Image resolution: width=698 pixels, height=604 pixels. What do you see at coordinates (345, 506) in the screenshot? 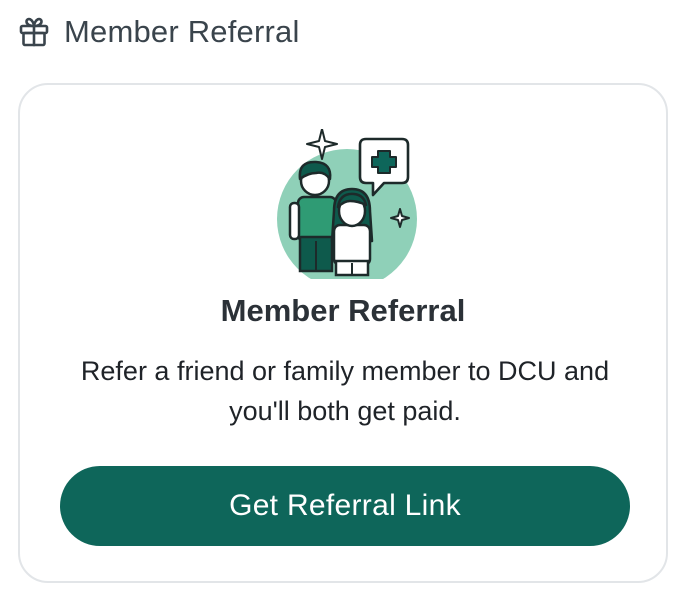
I see `get-referral-link-button: Get Referral Link` at bounding box center [345, 506].